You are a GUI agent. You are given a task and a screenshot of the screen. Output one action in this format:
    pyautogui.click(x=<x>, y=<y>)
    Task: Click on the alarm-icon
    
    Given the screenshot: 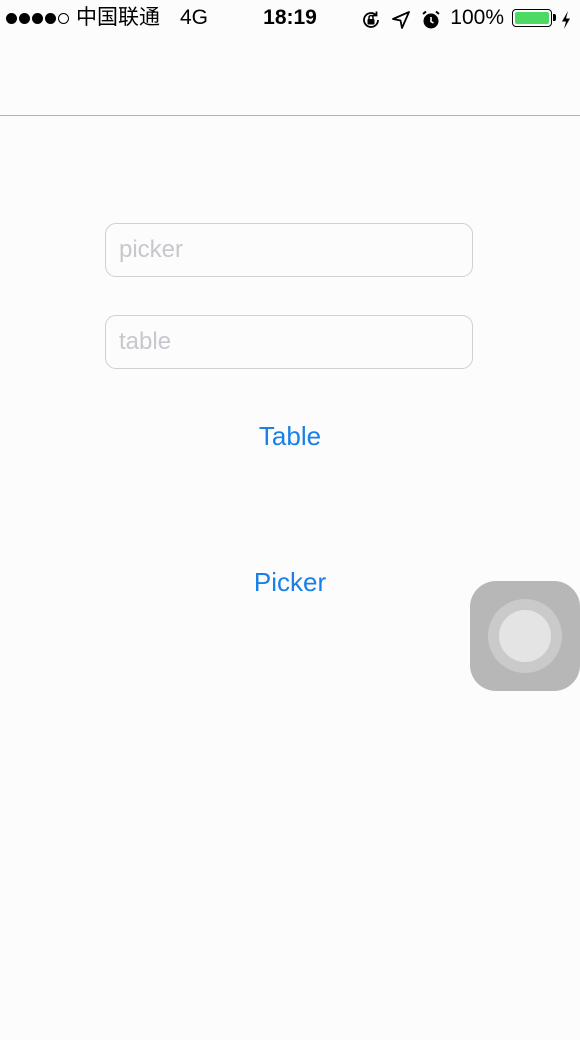 What is the action you would take?
    pyautogui.click(x=431, y=18)
    